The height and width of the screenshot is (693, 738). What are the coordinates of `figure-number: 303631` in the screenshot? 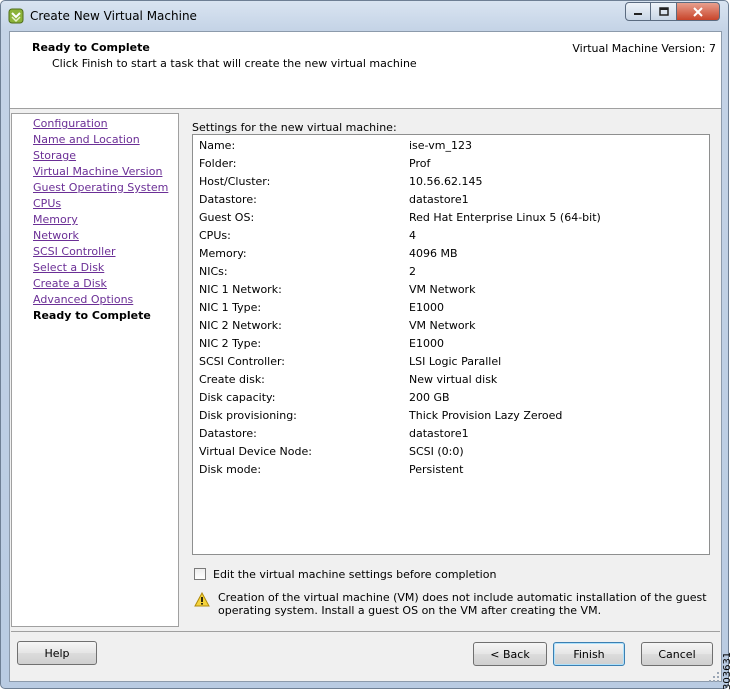 It's located at (727, 670).